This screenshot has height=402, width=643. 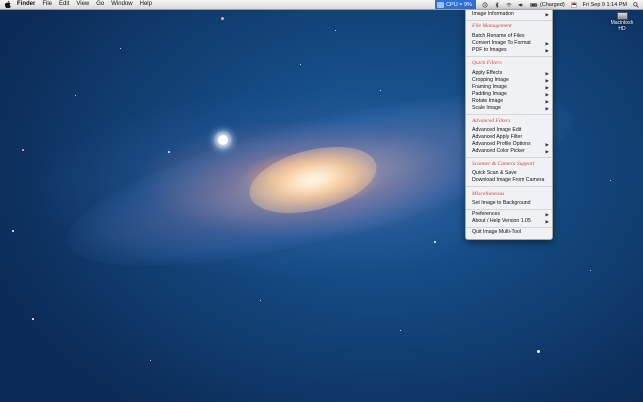 What do you see at coordinates (510, 73) in the screenshot?
I see `menu-item-apply-effects: Apply Effects ▶` at bounding box center [510, 73].